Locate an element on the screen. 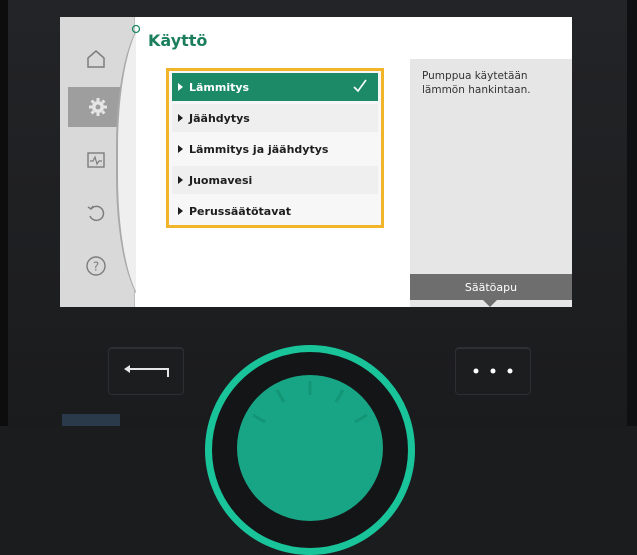 The image size is (637, 555). diagnostics-icon is located at coordinates (96, 160).